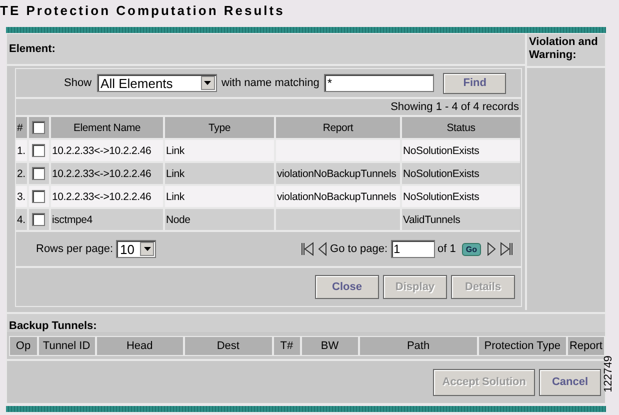  Describe the element at coordinates (359, 249) in the screenshot. I see `go-to-page-label: Go to page:` at that location.